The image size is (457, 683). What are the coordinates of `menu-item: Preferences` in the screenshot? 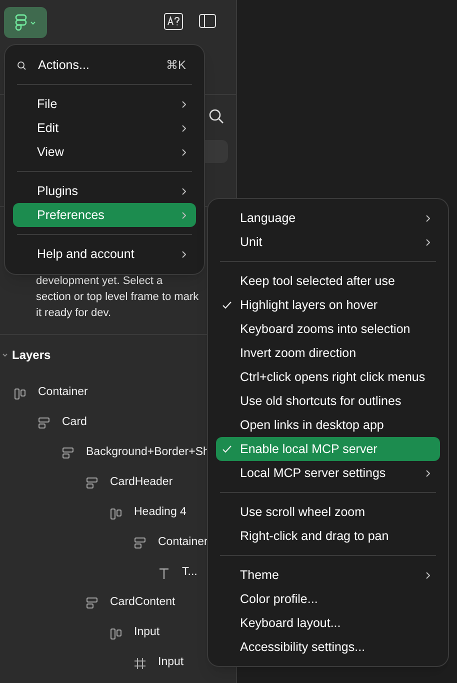 It's located at (104, 215).